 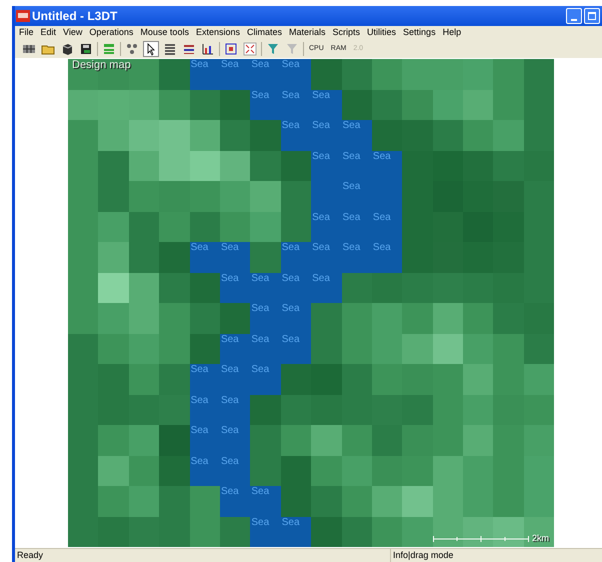 What do you see at coordinates (151, 49) in the screenshot?
I see `pointer-tool-button` at bounding box center [151, 49].